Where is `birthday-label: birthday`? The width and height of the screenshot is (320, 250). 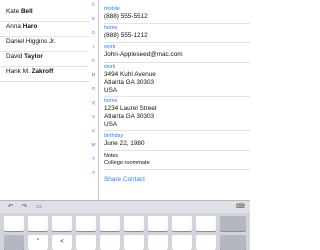 birthday-label: birthday is located at coordinates (114, 136).